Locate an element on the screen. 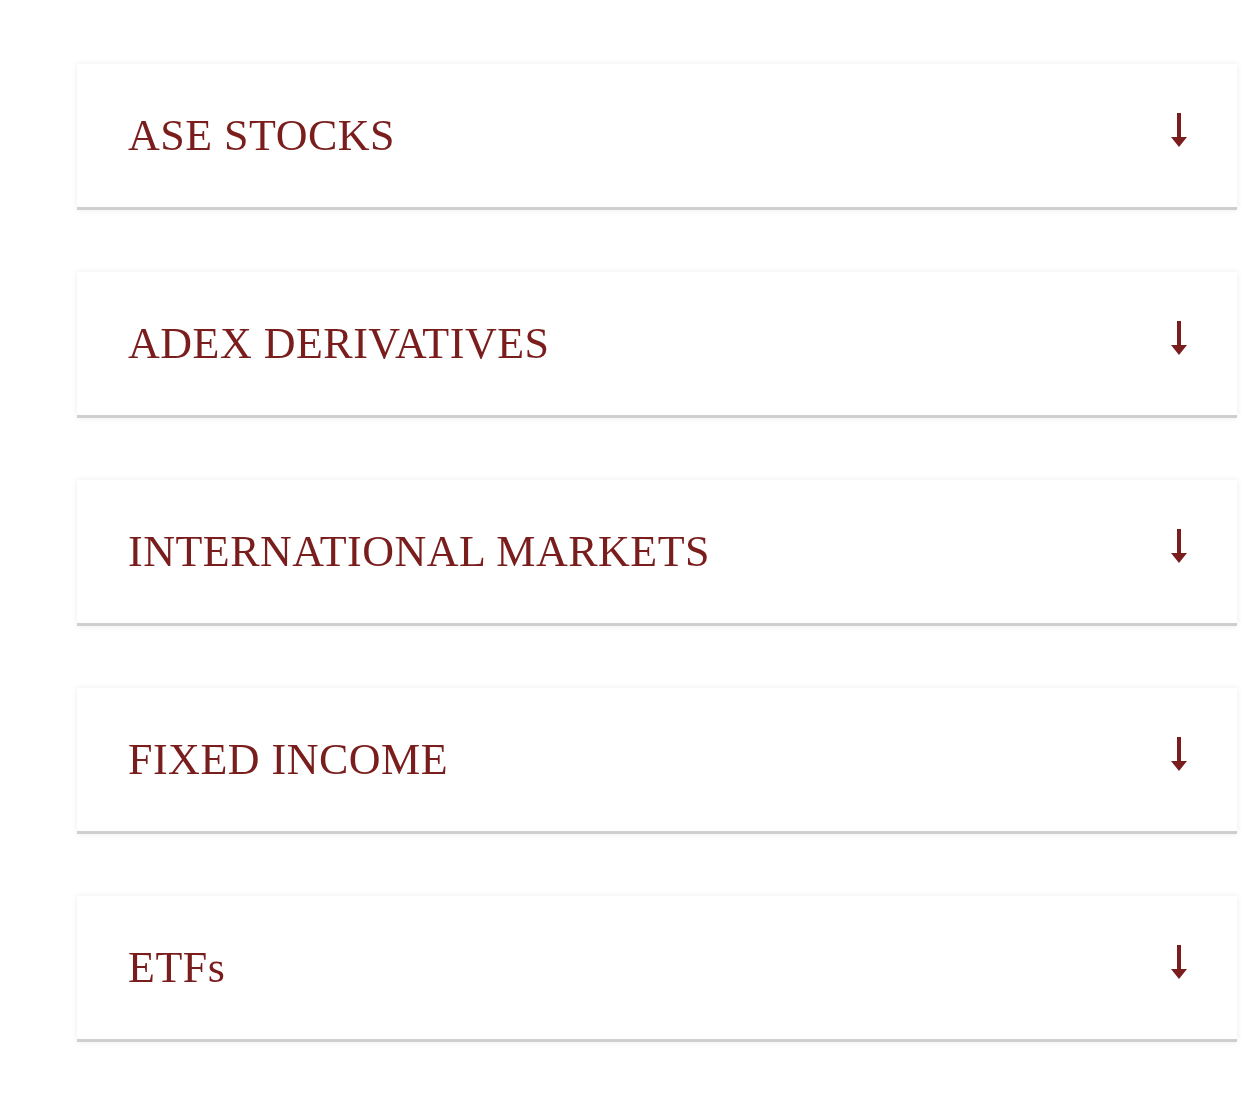  accordion-title: FIXED INCOME is located at coordinates (288, 759).